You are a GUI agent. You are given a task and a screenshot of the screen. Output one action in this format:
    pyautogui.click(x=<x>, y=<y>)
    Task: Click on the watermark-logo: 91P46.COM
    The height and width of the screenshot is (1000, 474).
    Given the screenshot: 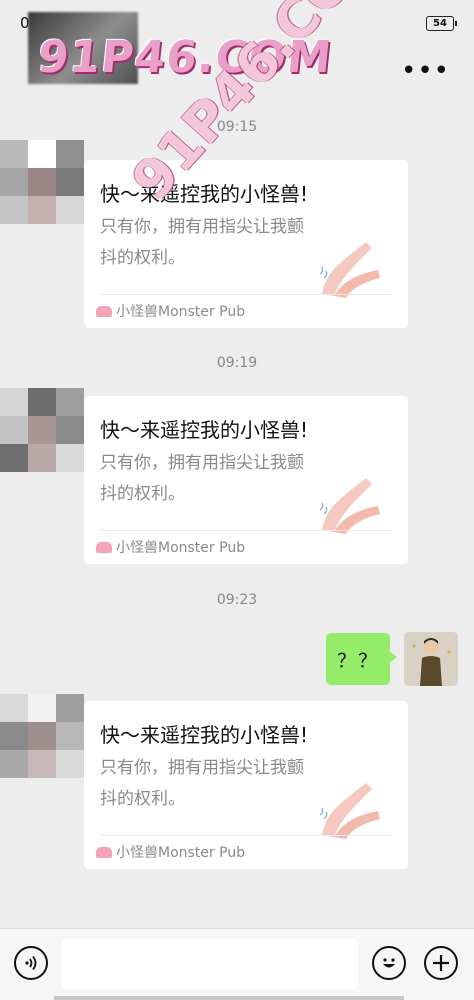 What is the action you would take?
    pyautogui.click(x=185, y=57)
    